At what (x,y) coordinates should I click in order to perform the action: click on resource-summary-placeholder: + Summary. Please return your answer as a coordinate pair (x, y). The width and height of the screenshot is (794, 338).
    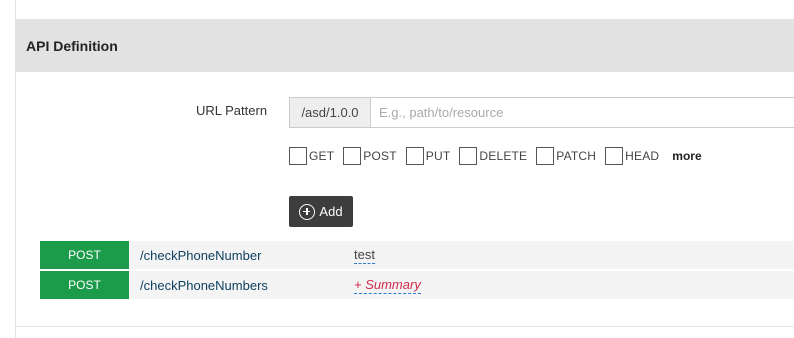
    Looking at the image, I should click on (387, 285).